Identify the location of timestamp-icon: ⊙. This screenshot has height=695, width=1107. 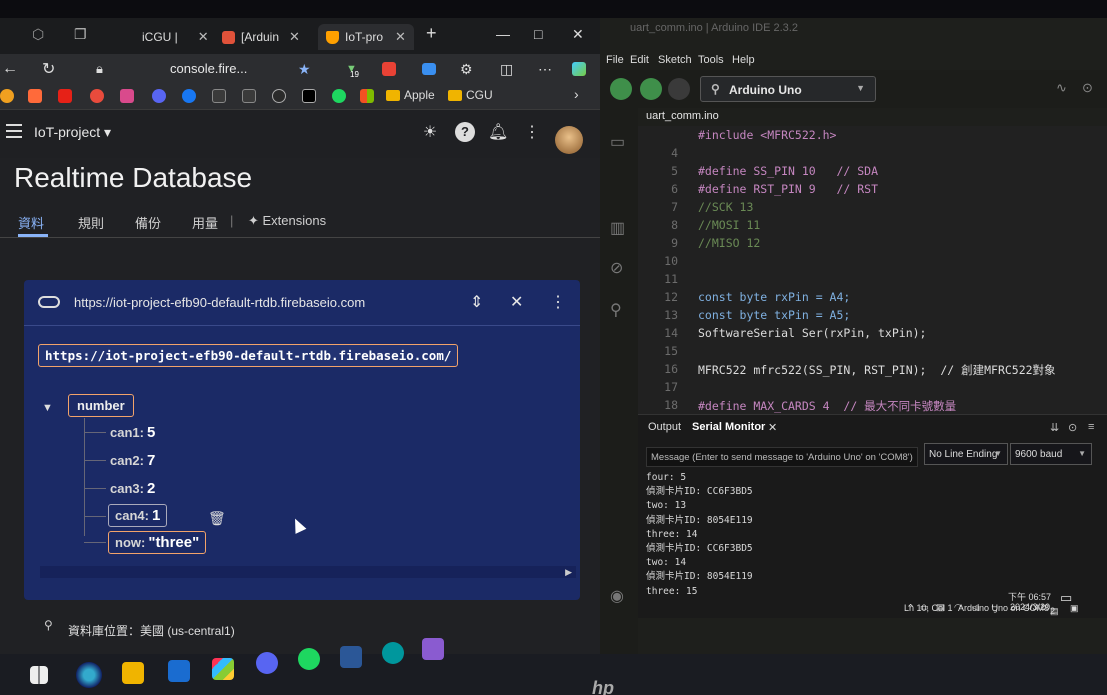
(1072, 427).